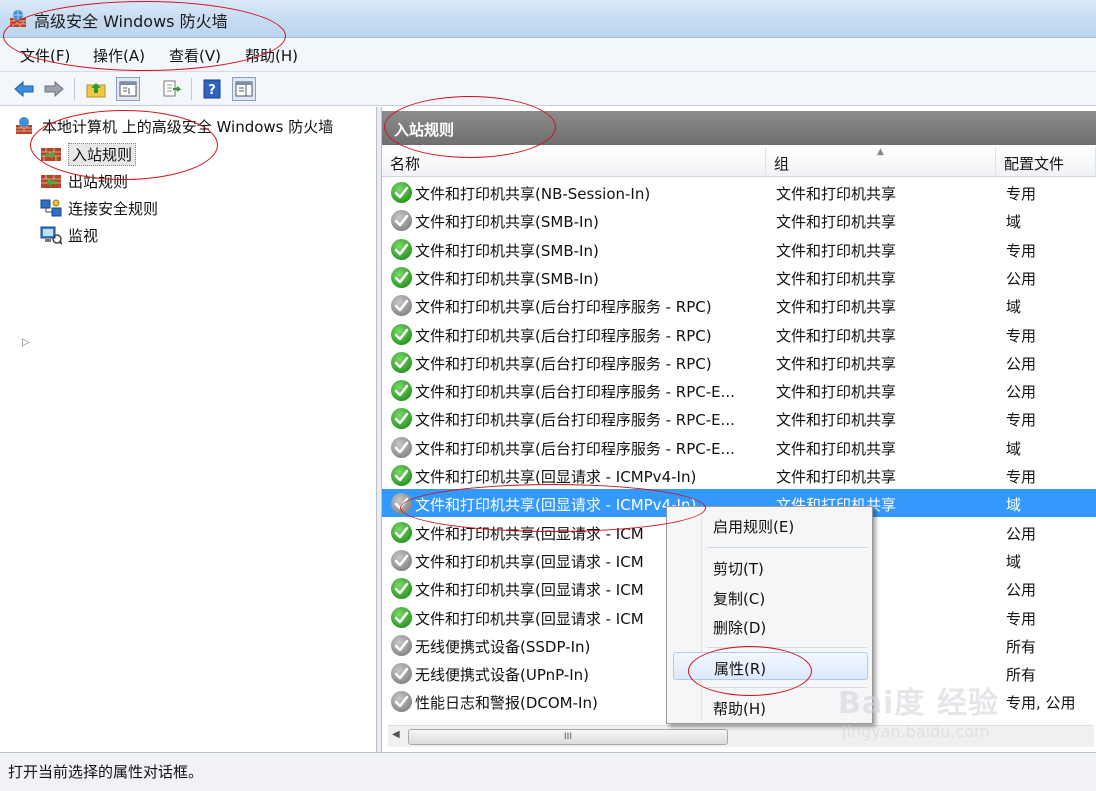 The image size is (1096, 791). Describe the element at coordinates (739, 418) in the screenshot. I see `table-row: 文件和打印机共享(后台打印程序服务 - RPC-E... 文件和打印机共享 专用` at that location.